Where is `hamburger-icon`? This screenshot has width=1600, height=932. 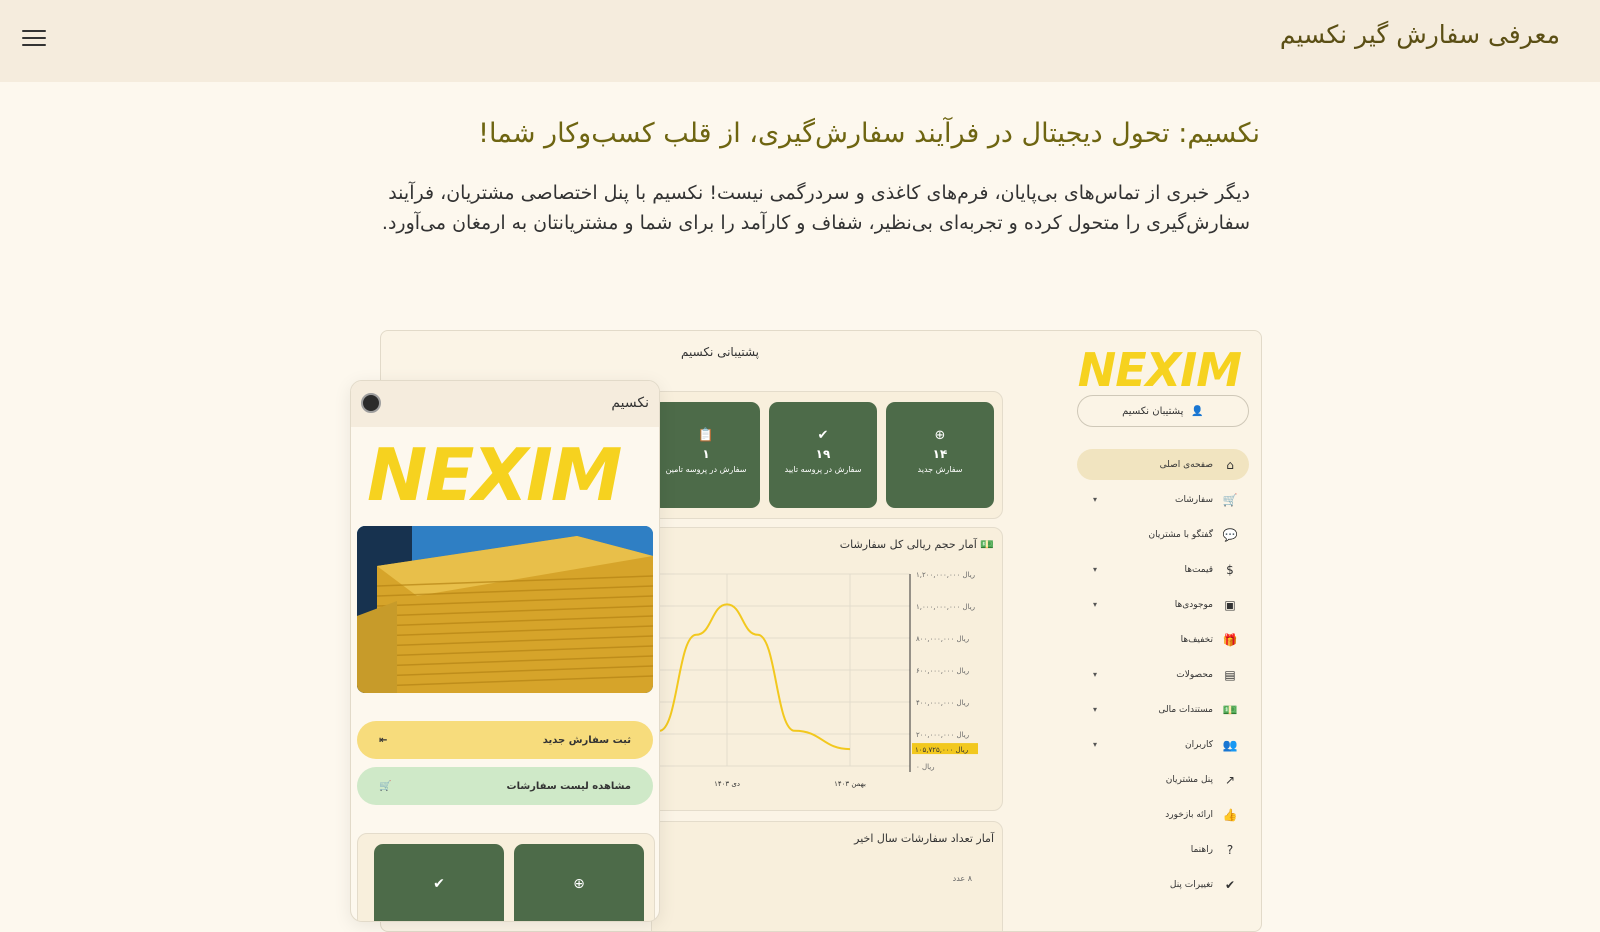
hamburger-icon is located at coordinates (34, 40).